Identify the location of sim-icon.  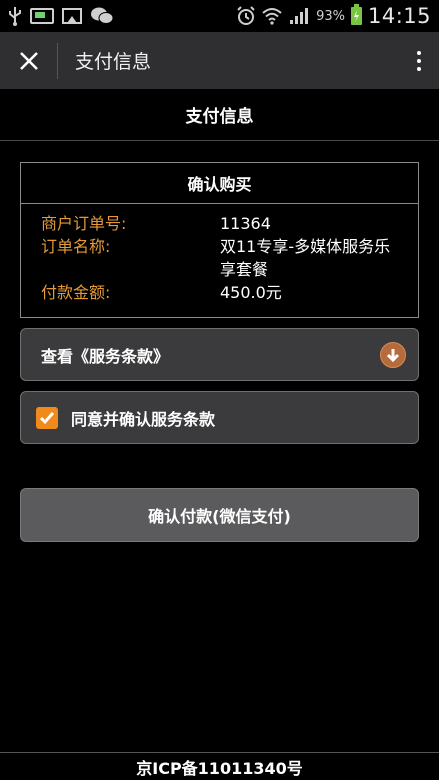
(42, 16).